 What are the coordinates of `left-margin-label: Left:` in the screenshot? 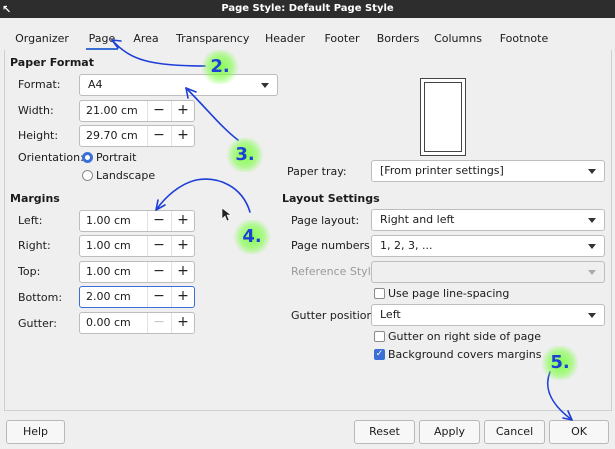 It's located at (30, 220).